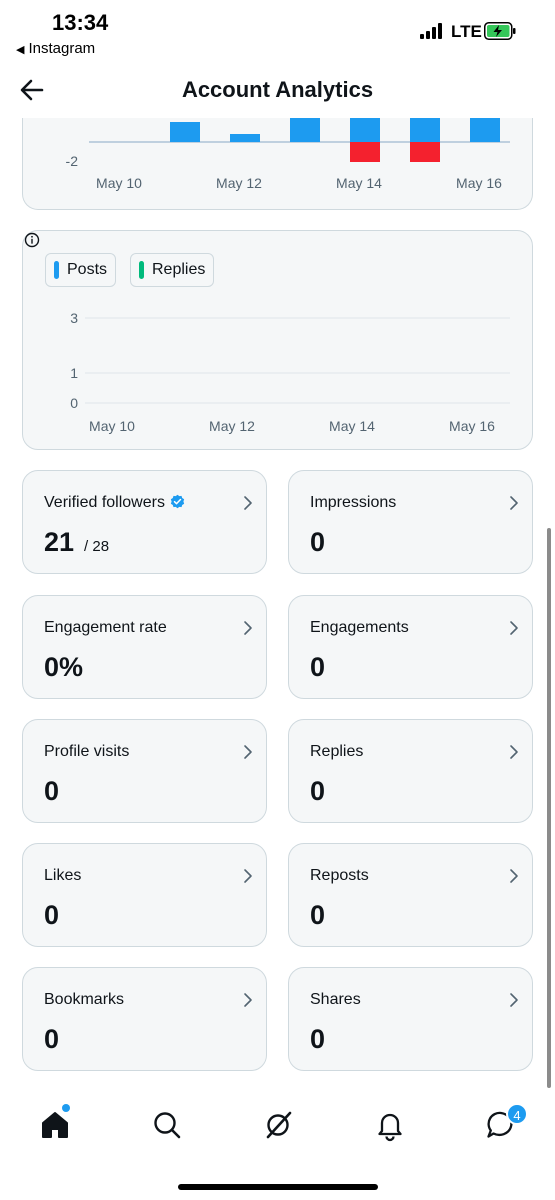 This screenshot has width=555, height=1200. Describe the element at coordinates (105, 627) in the screenshot. I see `metric-label: Engagement rate` at that location.